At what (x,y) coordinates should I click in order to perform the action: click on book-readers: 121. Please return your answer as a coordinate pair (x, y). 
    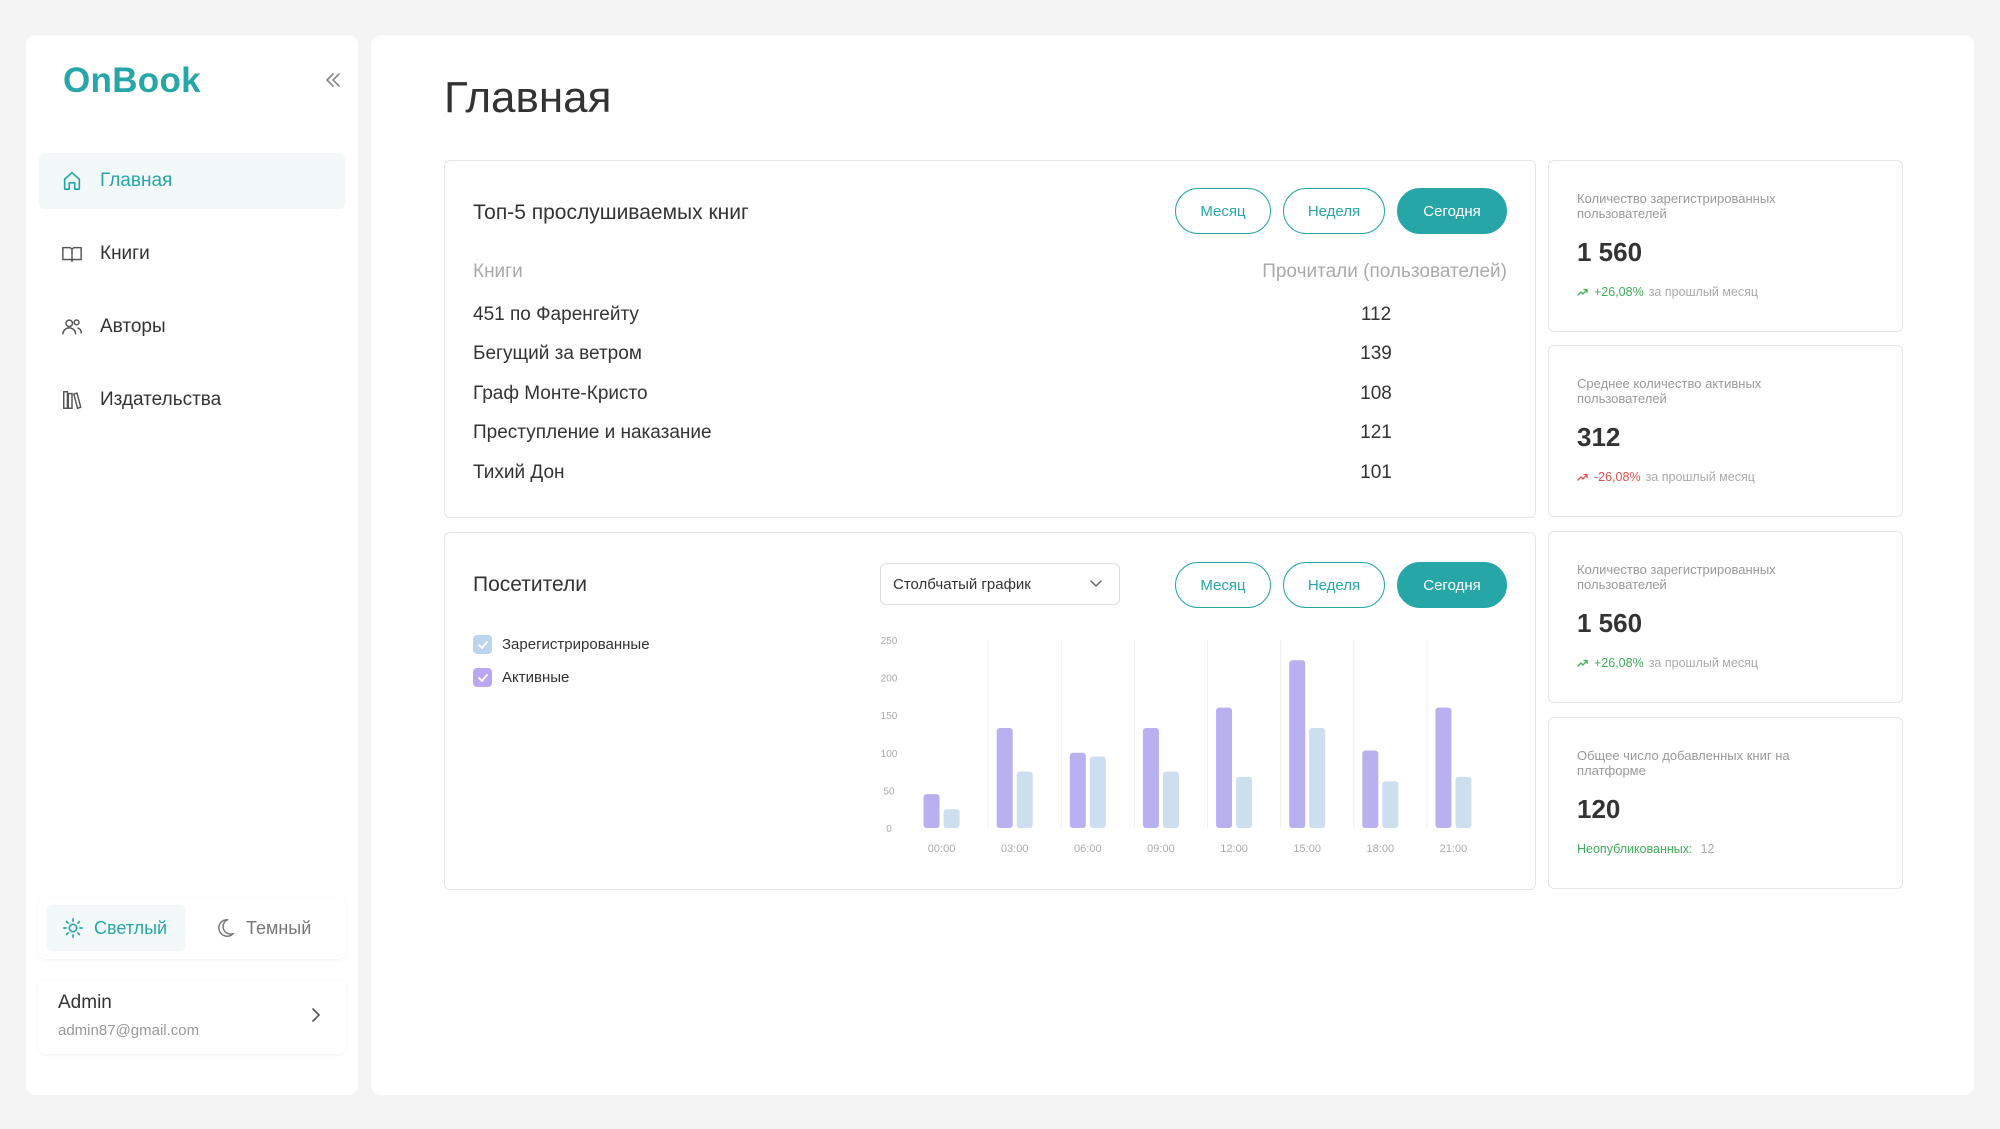
    Looking at the image, I should click on (1376, 432).